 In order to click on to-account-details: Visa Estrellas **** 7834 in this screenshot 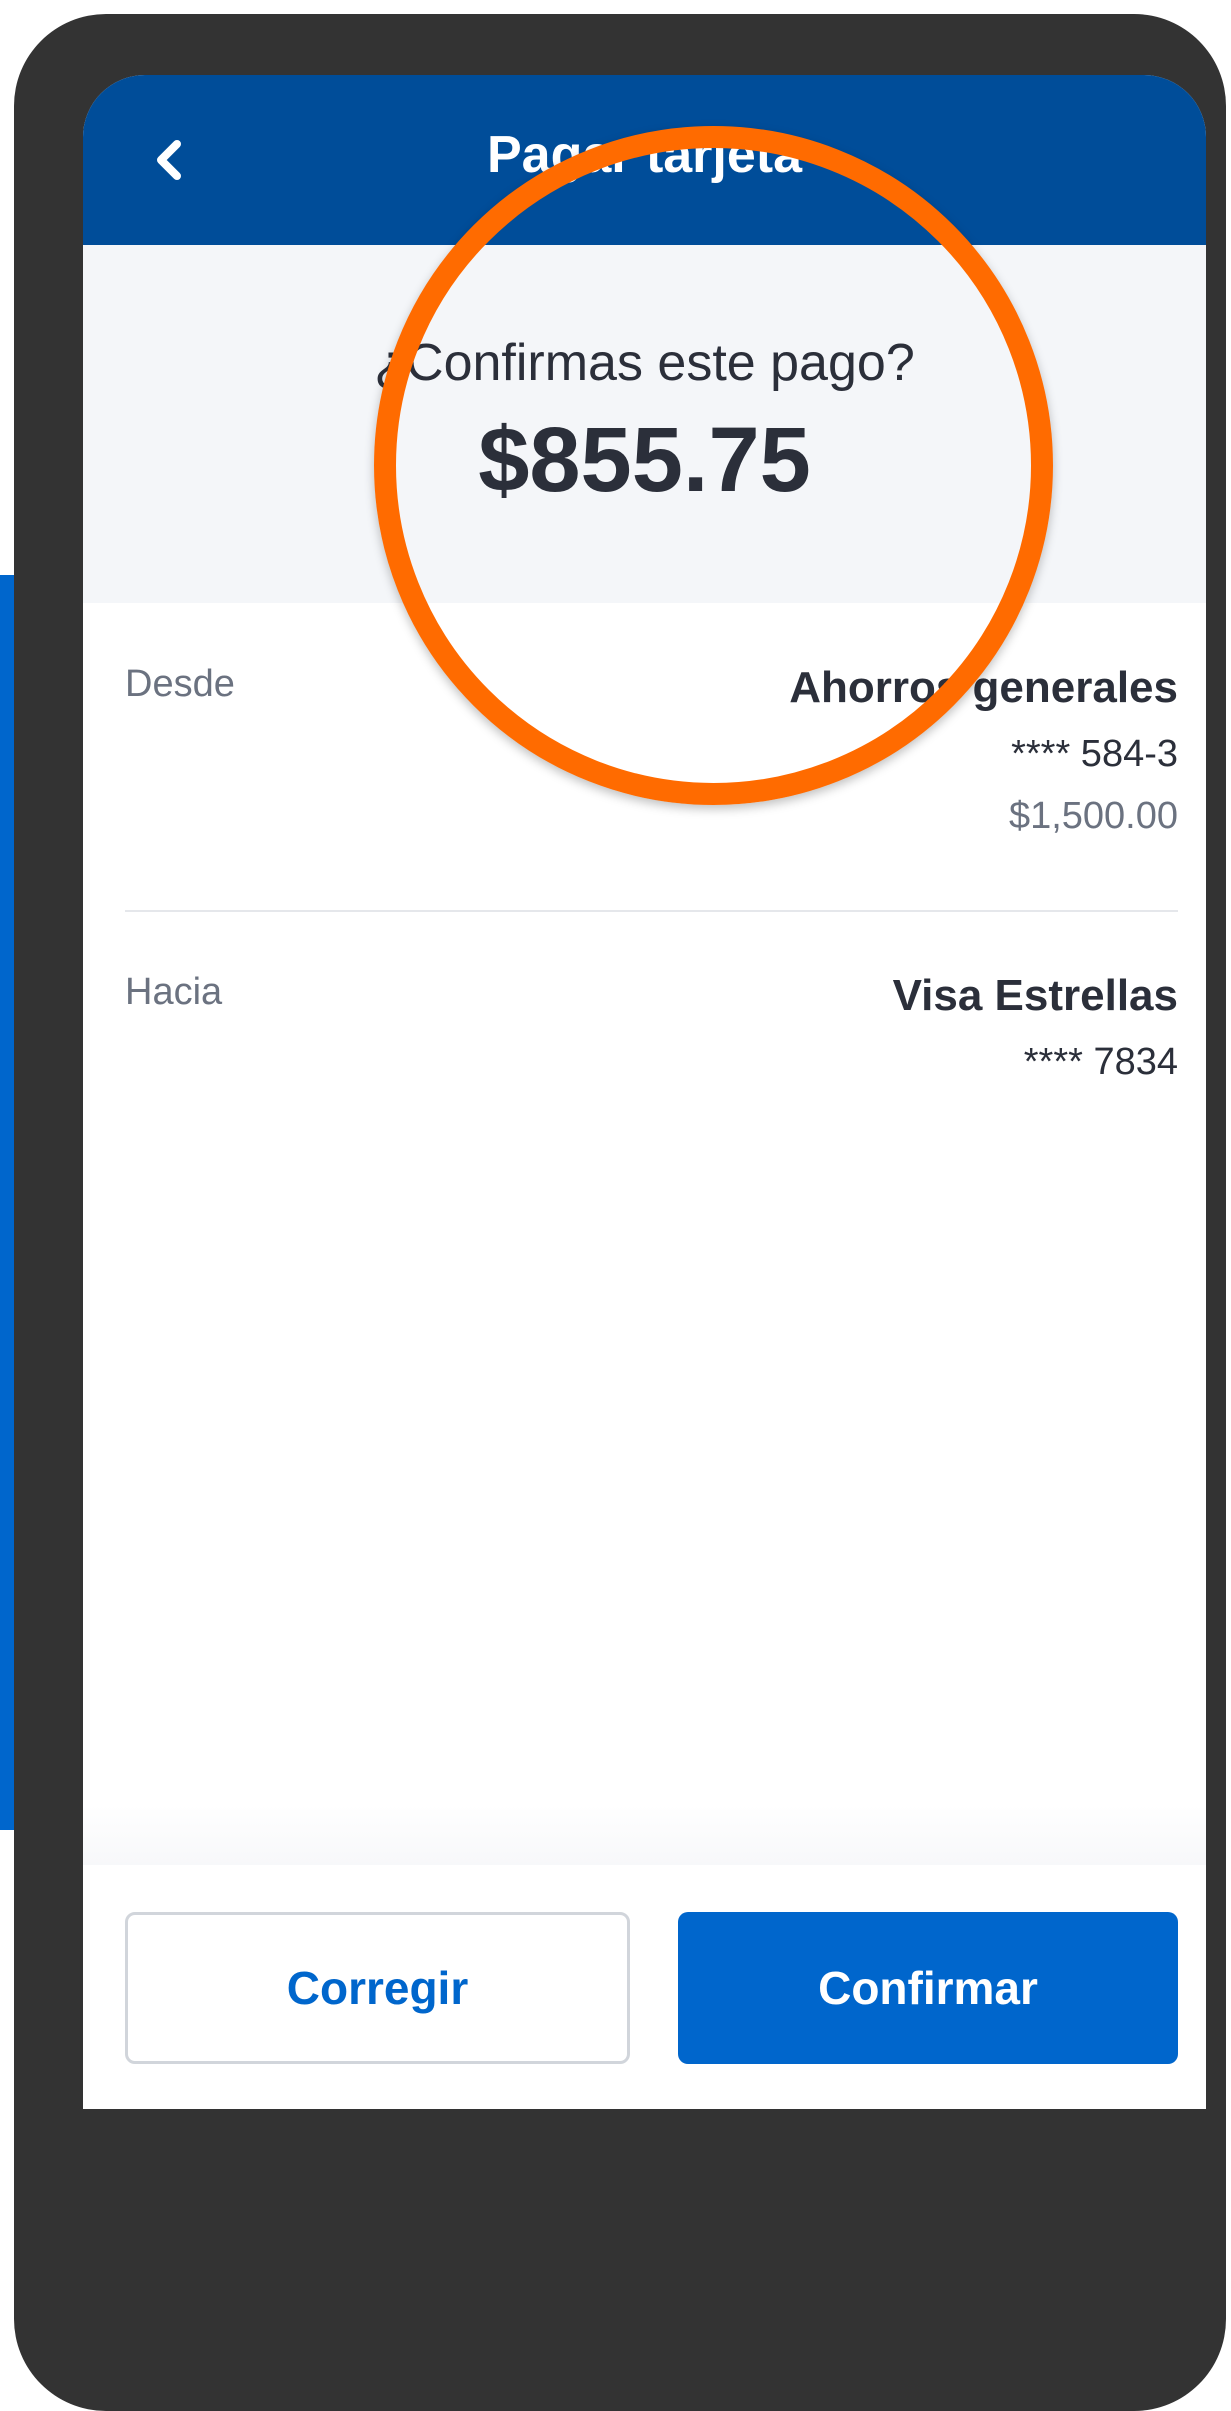, I will do `click(1035, 1027)`.